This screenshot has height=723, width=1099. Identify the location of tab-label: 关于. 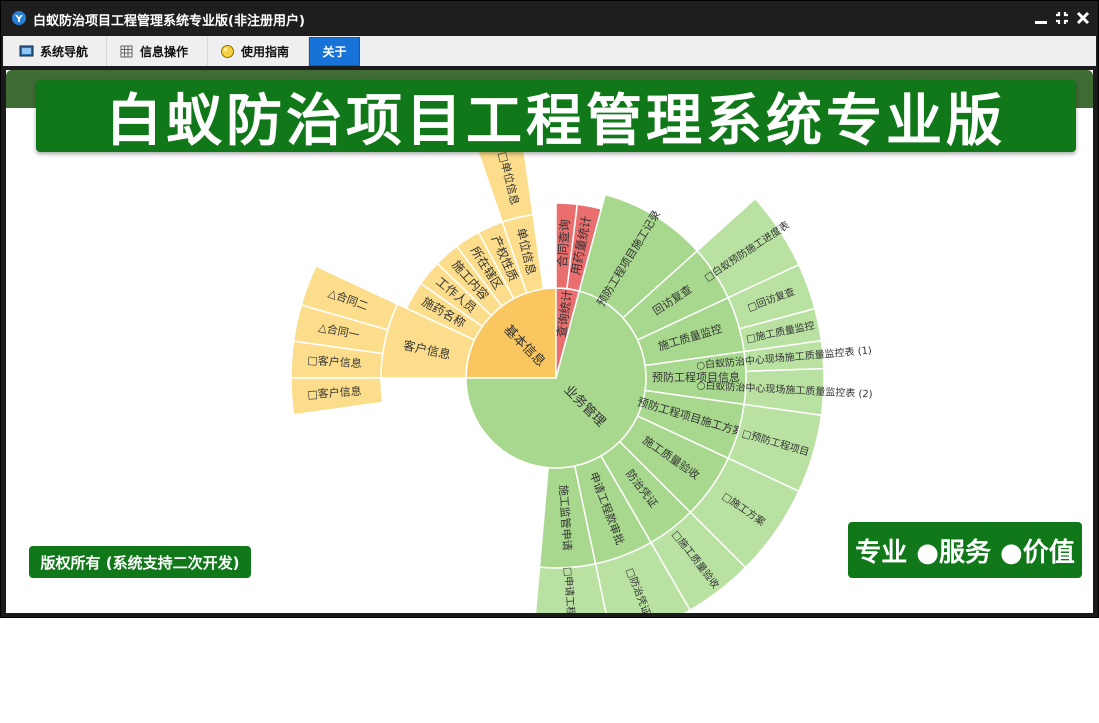
(334, 52).